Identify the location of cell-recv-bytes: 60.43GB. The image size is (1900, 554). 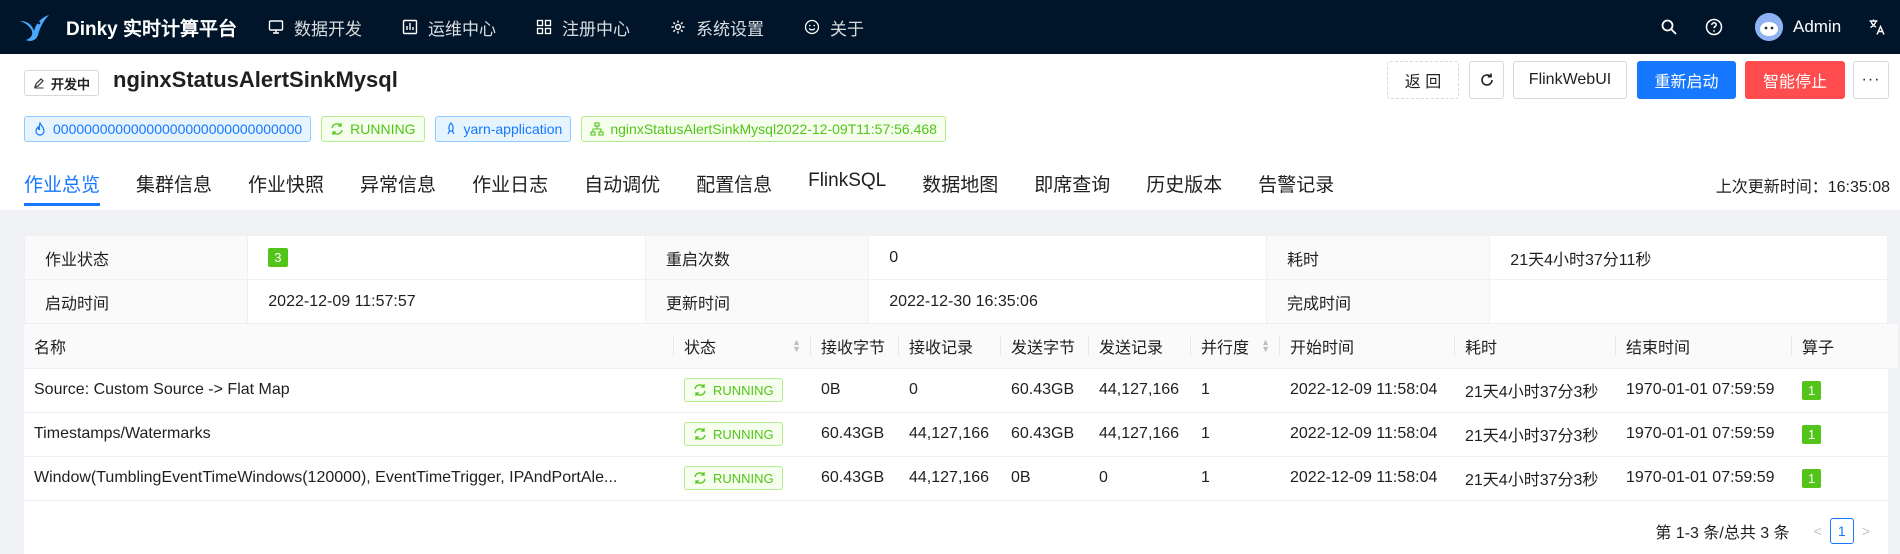
(855, 478).